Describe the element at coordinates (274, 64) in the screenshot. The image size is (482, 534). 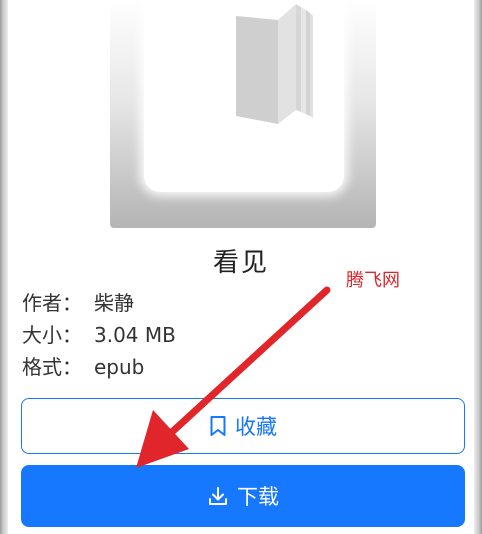
I see `book-icon` at that location.